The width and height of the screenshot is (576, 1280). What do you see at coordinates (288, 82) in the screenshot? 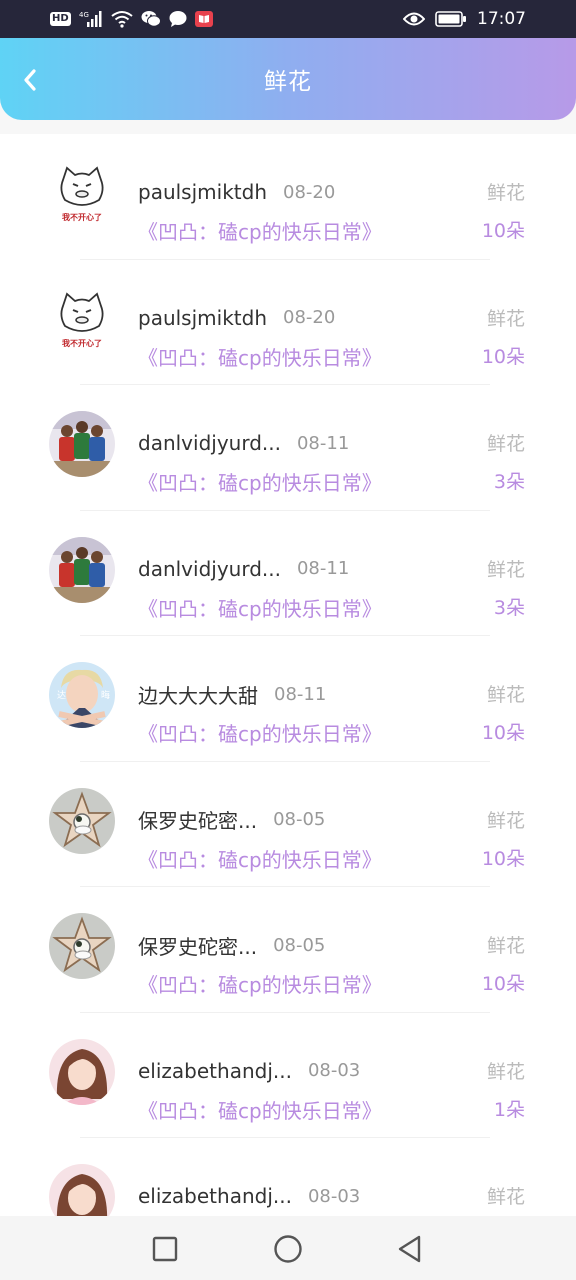
I see `page-title: 鲜花` at bounding box center [288, 82].